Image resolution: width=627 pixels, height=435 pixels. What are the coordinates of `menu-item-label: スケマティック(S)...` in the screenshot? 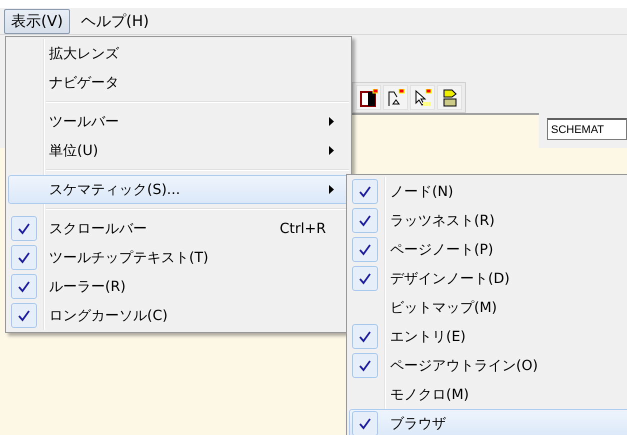 It's located at (115, 189).